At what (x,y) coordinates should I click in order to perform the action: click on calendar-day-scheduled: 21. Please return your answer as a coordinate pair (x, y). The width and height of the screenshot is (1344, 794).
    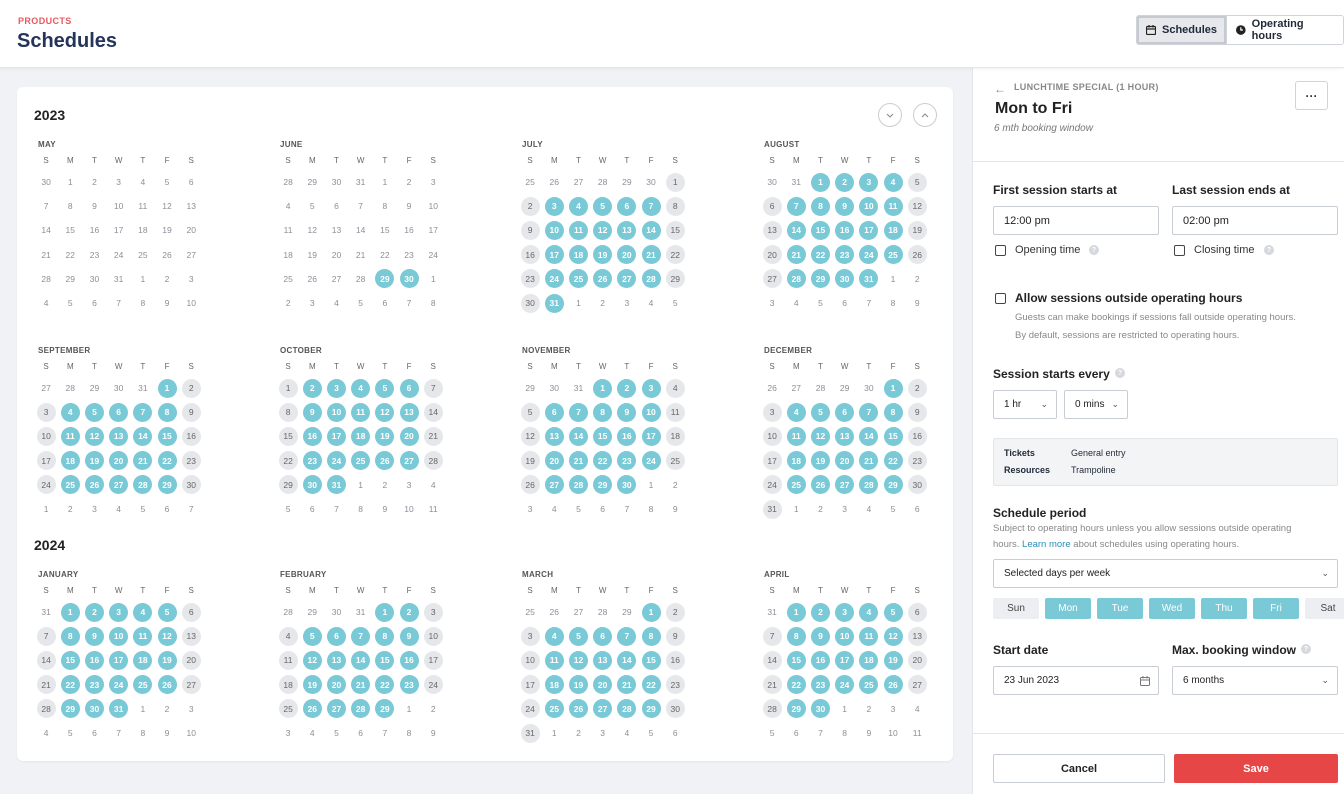
    Looking at the image, I should click on (869, 461).